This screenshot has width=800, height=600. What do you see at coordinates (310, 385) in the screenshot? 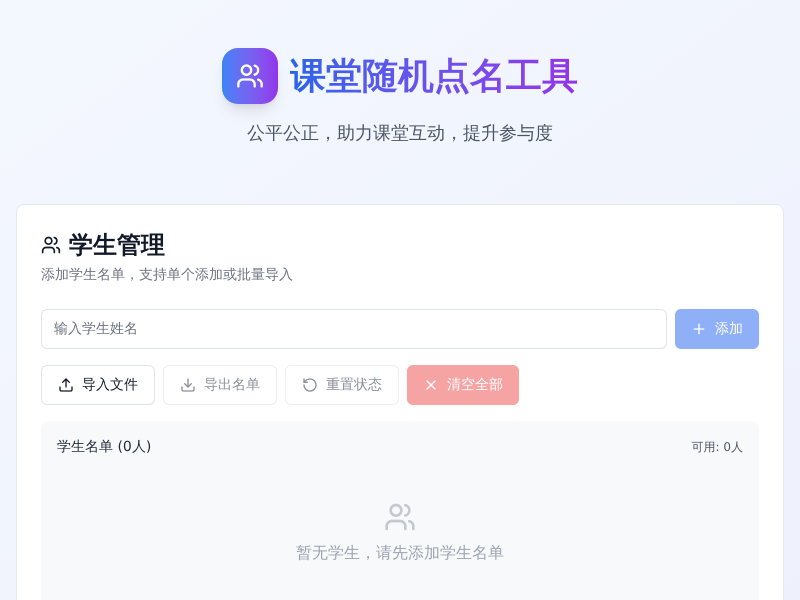
I see `reset-icon` at bounding box center [310, 385].